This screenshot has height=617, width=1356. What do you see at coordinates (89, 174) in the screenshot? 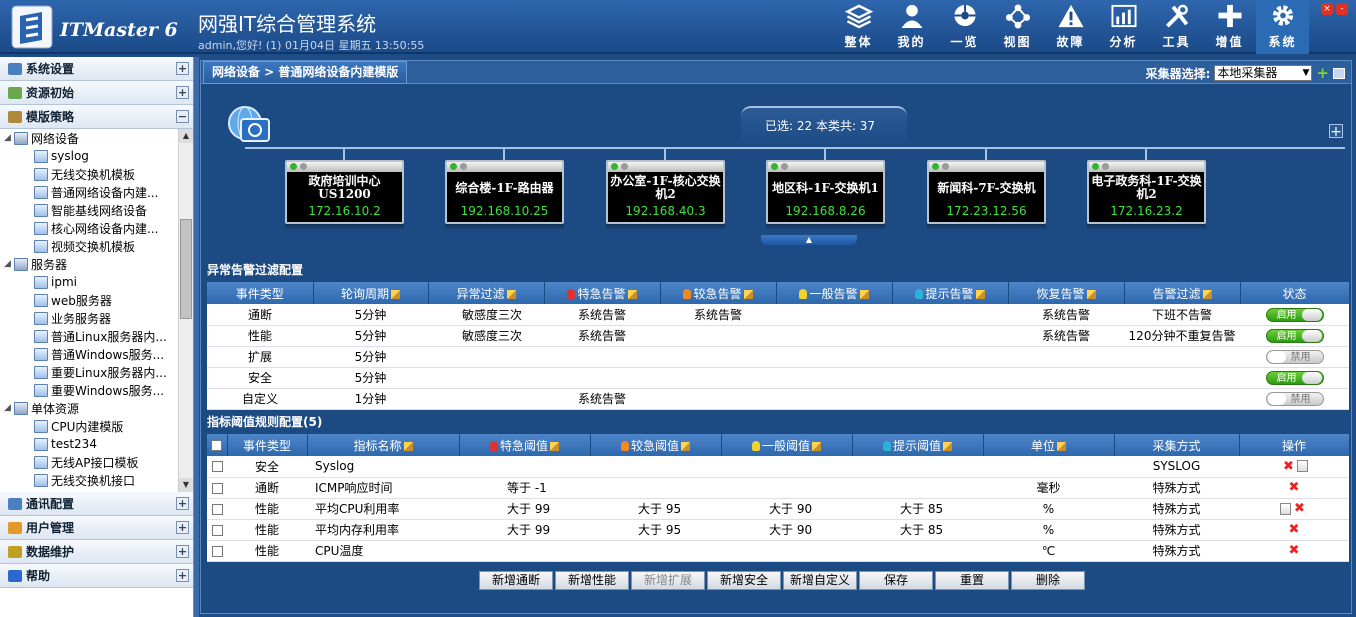
I see `tree-item: 无线交换机模板` at bounding box center [89, 174].